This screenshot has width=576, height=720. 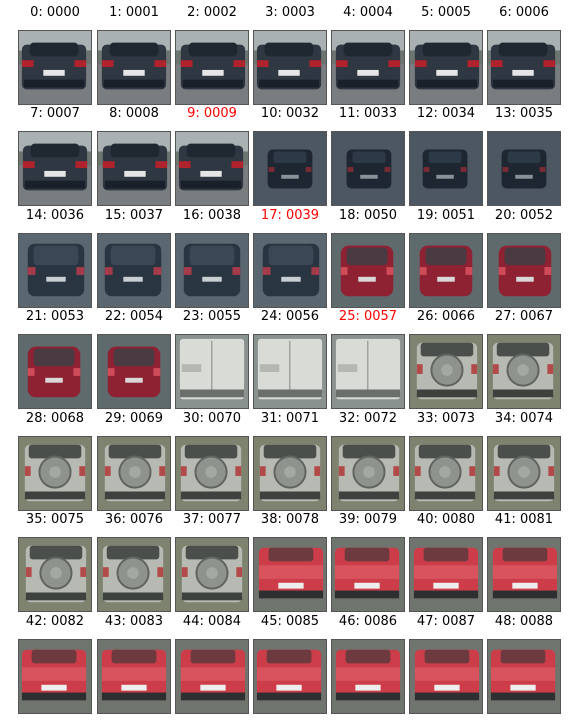 I want to click on thumbnail-label: 7: 0007, so click(x=55, y=113).